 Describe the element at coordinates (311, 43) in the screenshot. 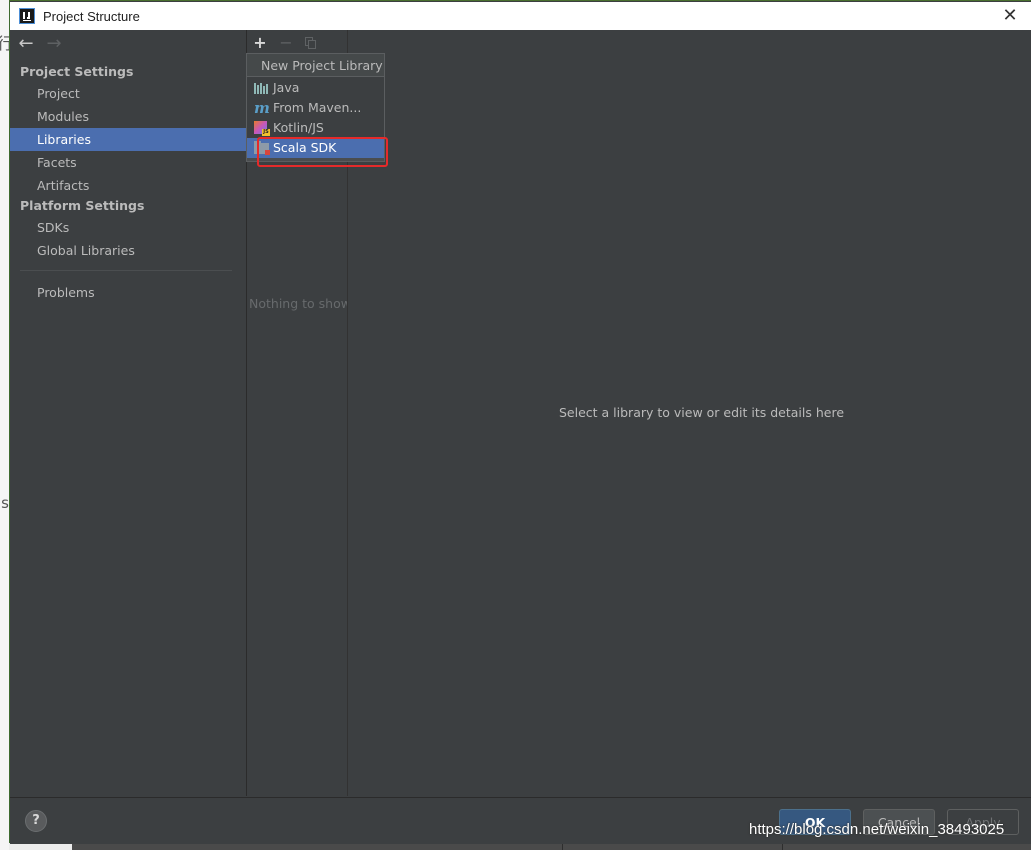

I see `copy-icon` at that location.